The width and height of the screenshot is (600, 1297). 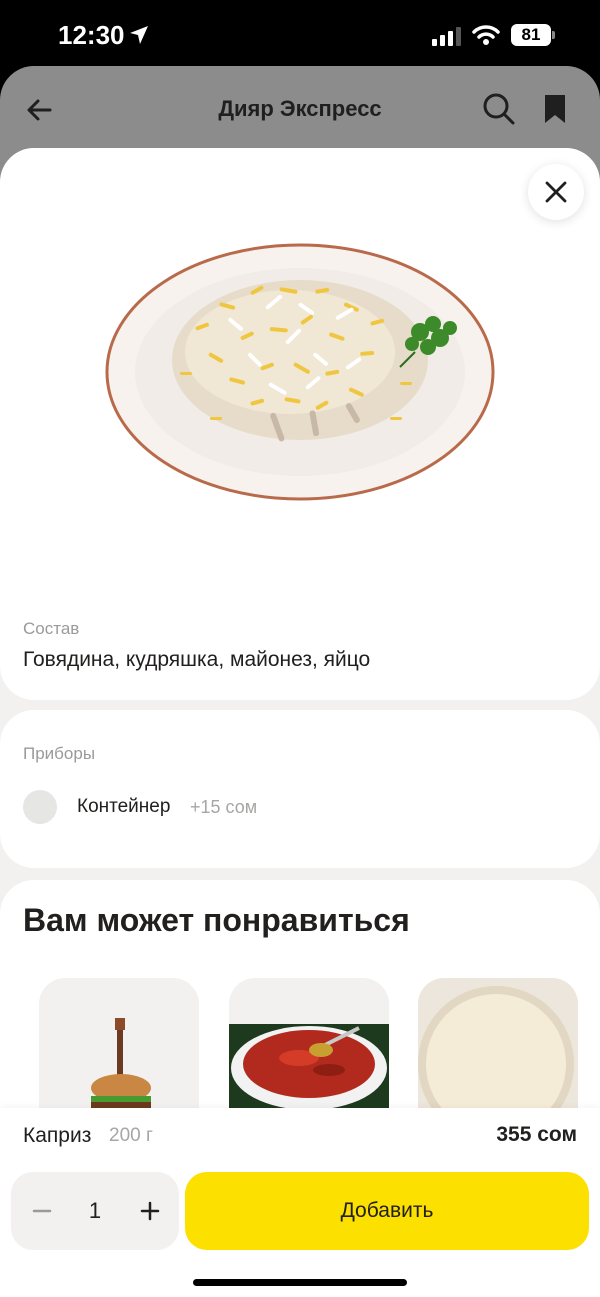 I want to click on plus-icon, so click(x=150, y=1211).